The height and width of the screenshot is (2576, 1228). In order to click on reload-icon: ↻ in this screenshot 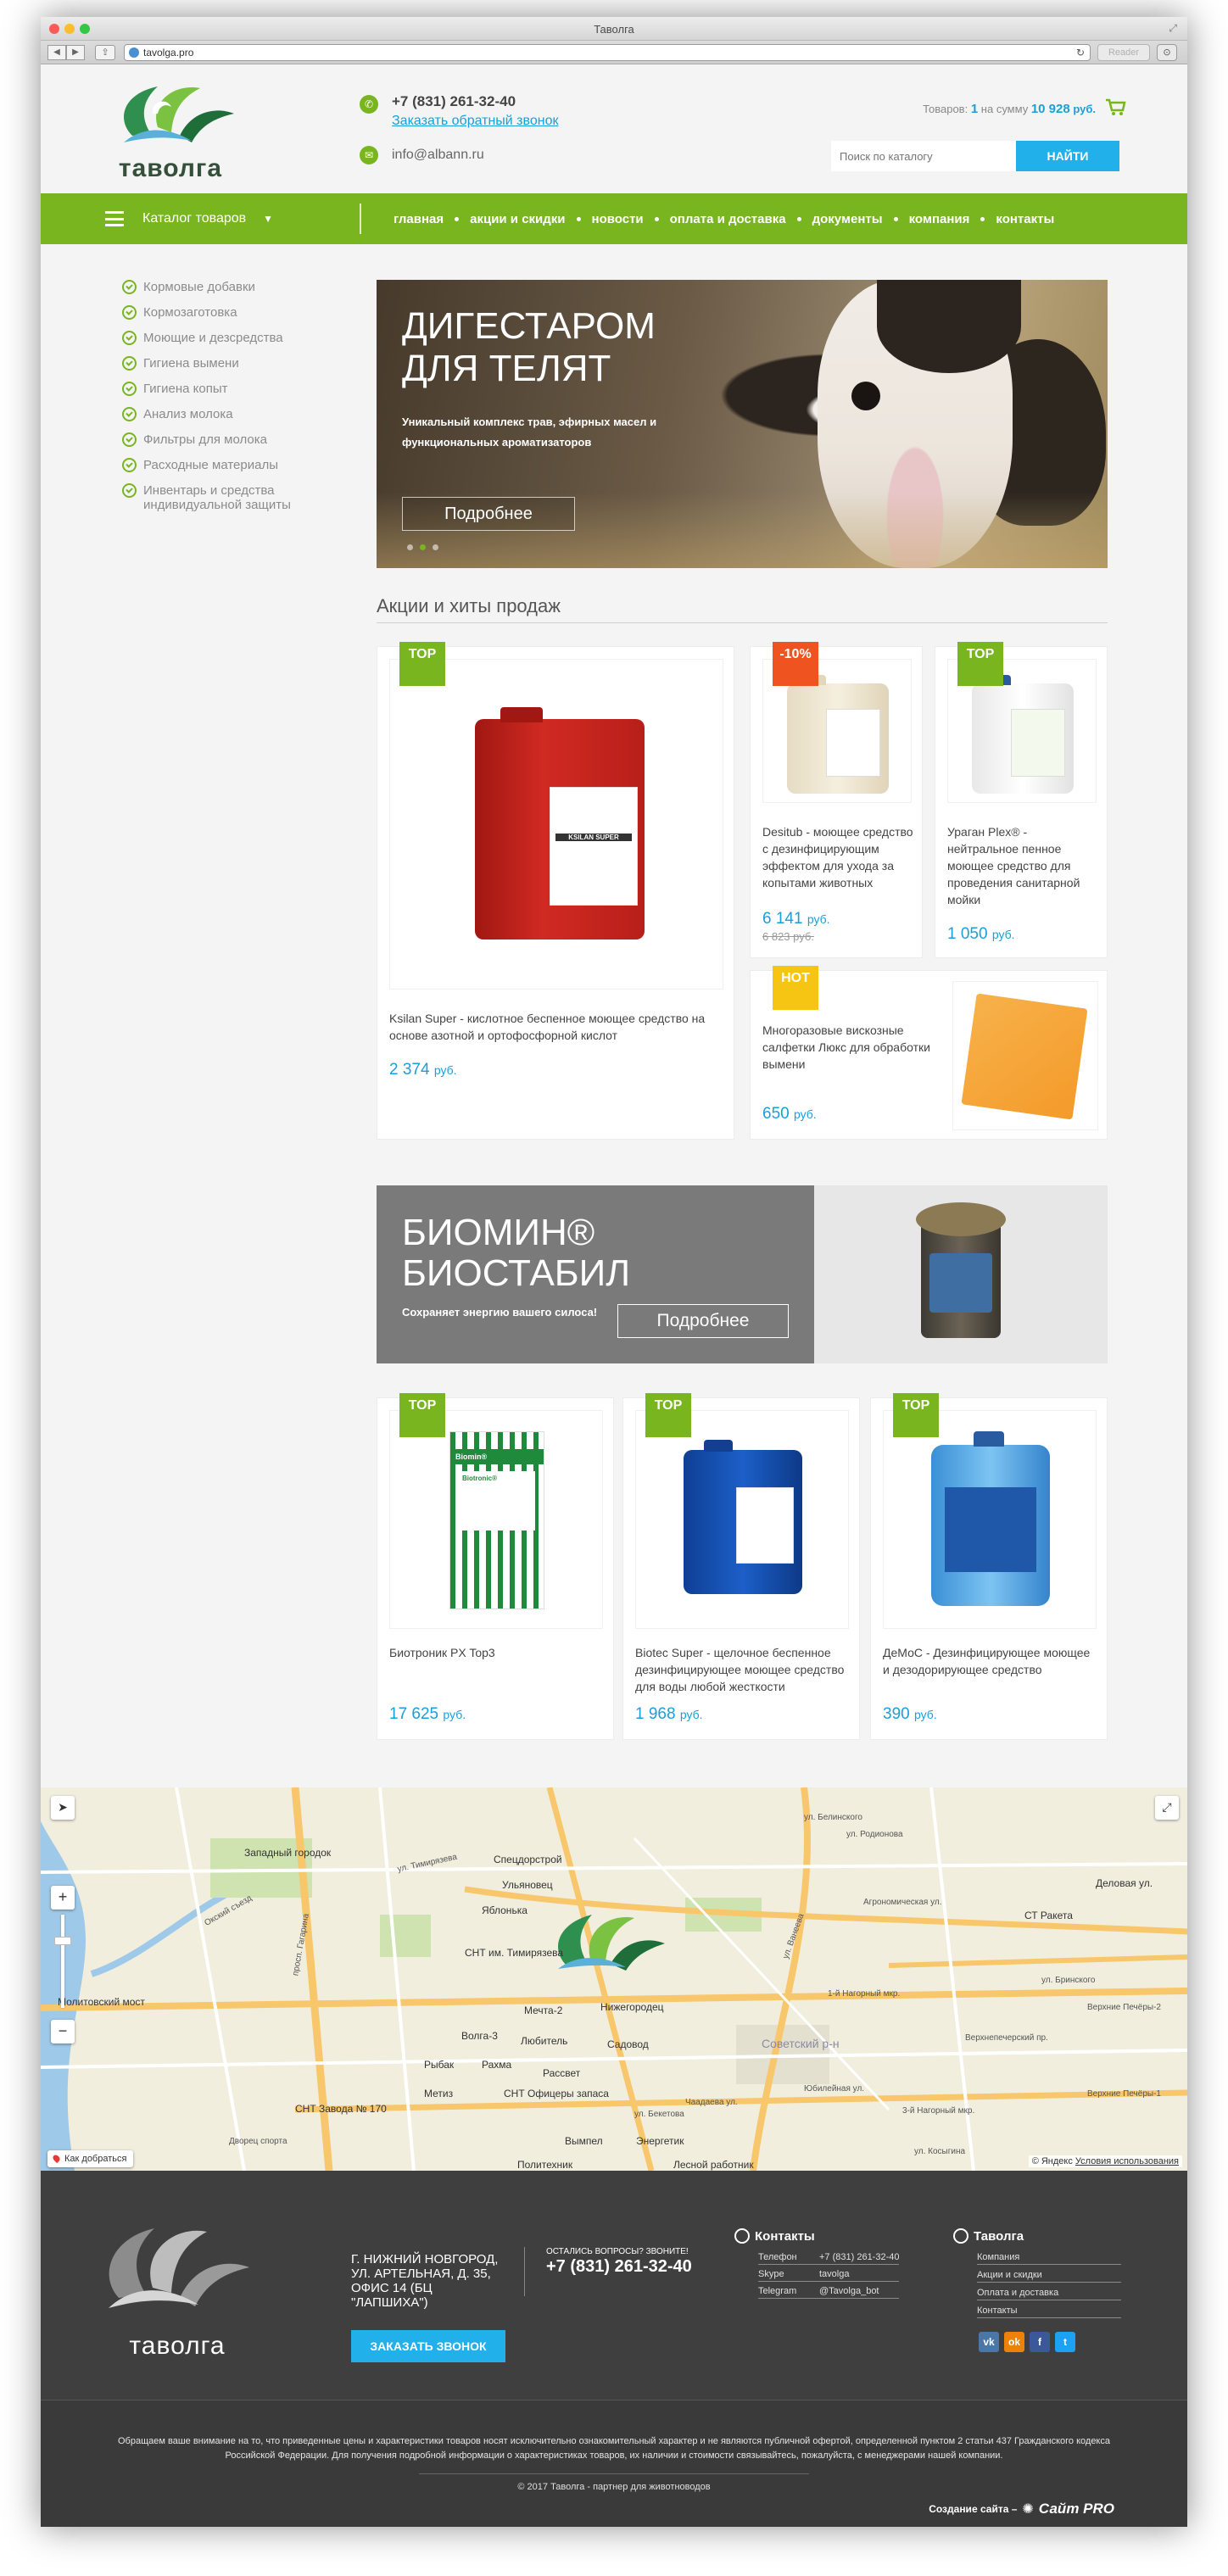, I will do `click(1080, 52)`.